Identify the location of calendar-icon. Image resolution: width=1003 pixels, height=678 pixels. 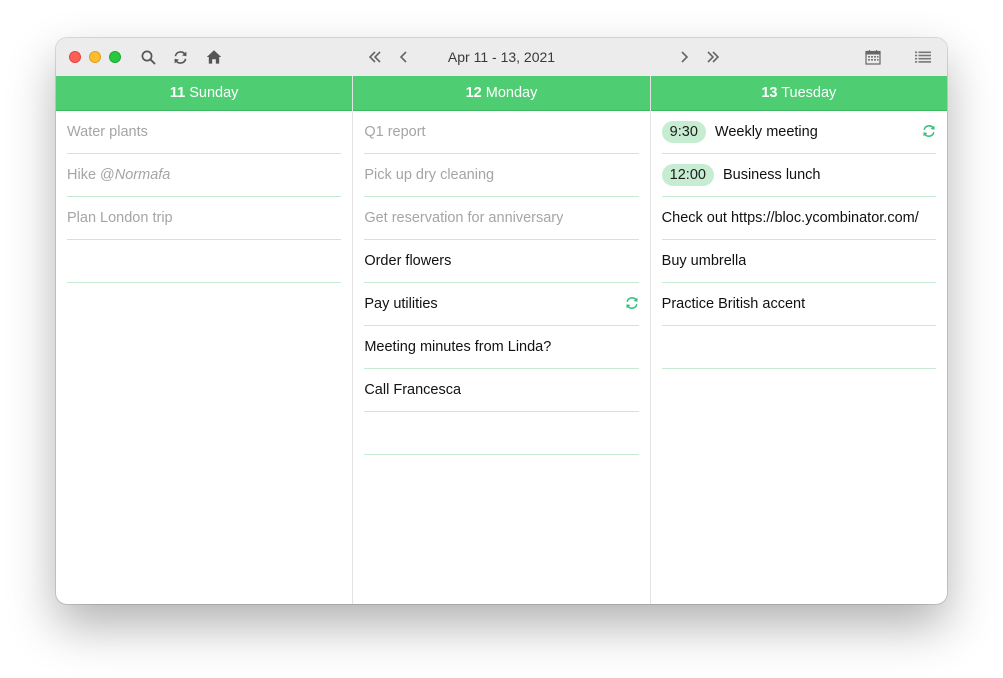
(873, 57).